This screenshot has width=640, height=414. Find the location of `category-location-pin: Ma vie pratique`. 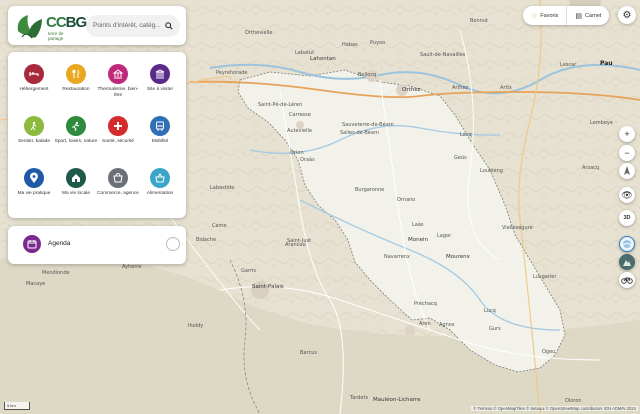

category-location-pin: Ma vie pratique is located at coordinates (34, 182).